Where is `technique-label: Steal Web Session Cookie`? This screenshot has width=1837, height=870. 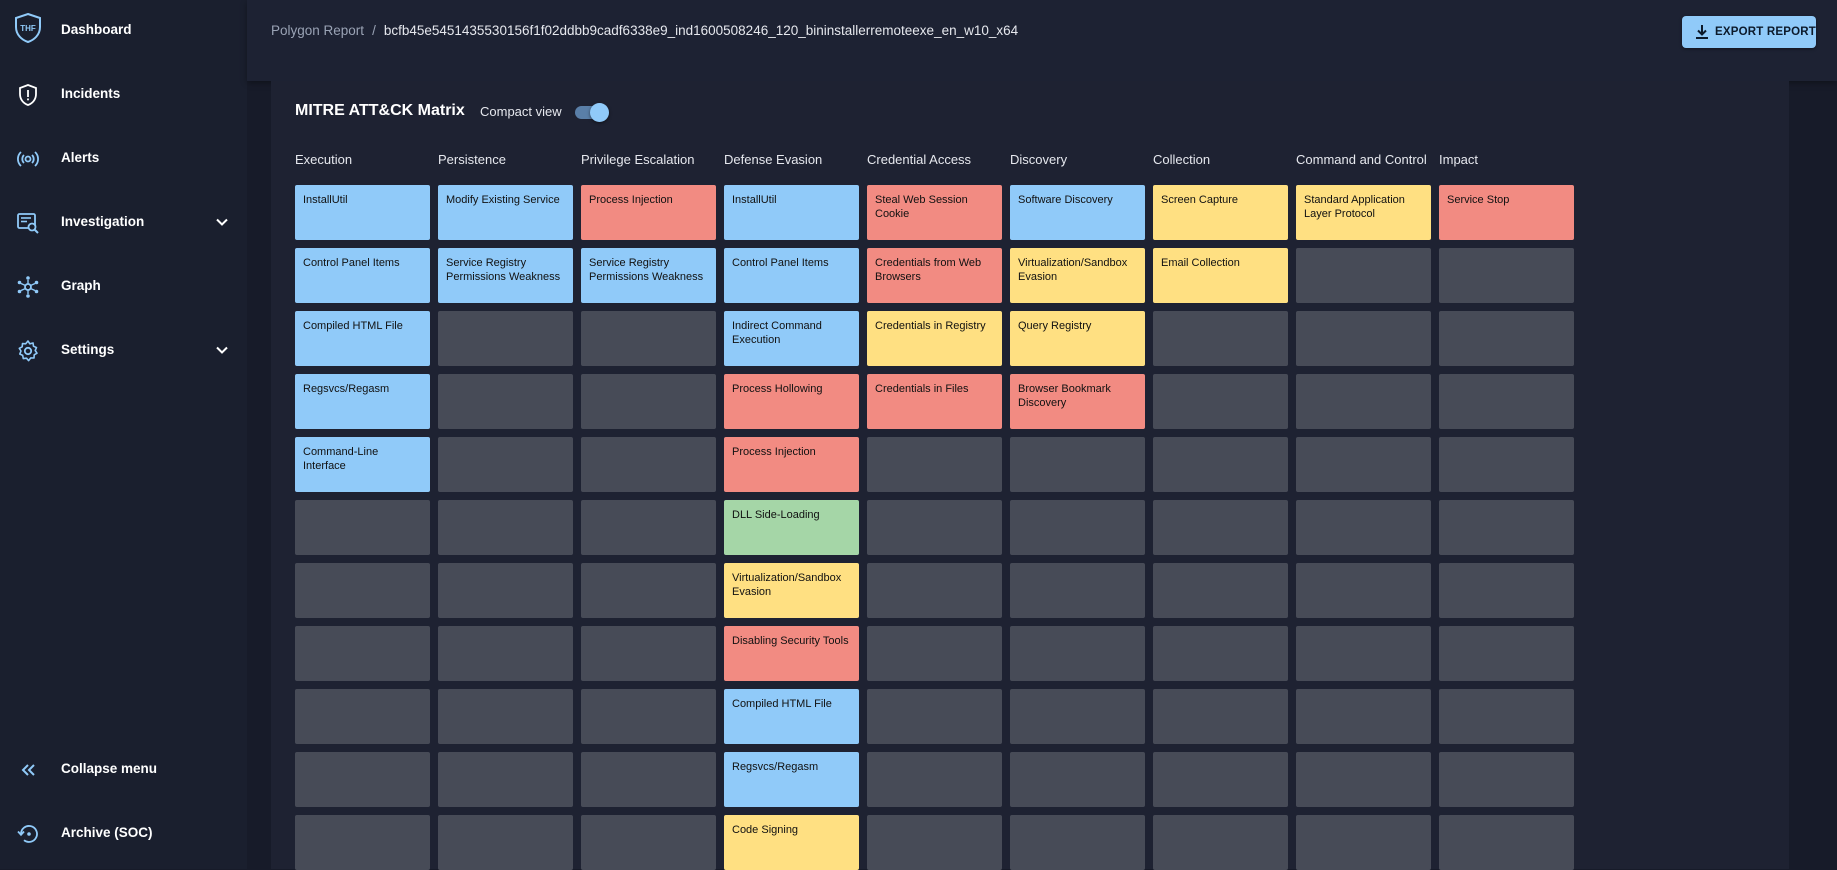
technique-label: Steal Web Session Cookie is located at coordinates (921, 207).